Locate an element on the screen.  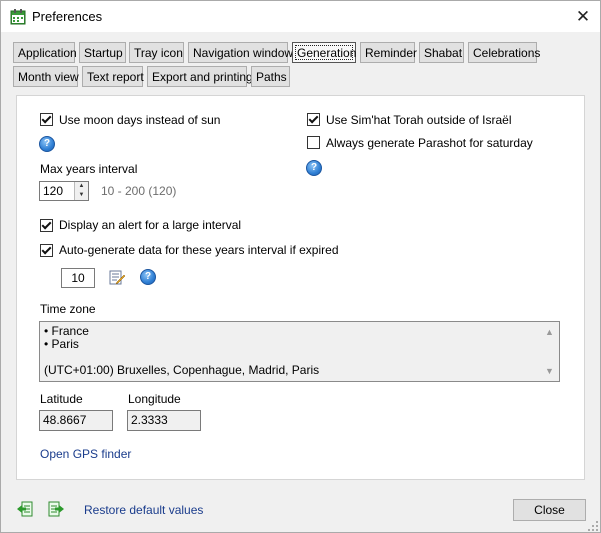
tab-tray-icon: Tray icon is located at coordinates (156, 52).